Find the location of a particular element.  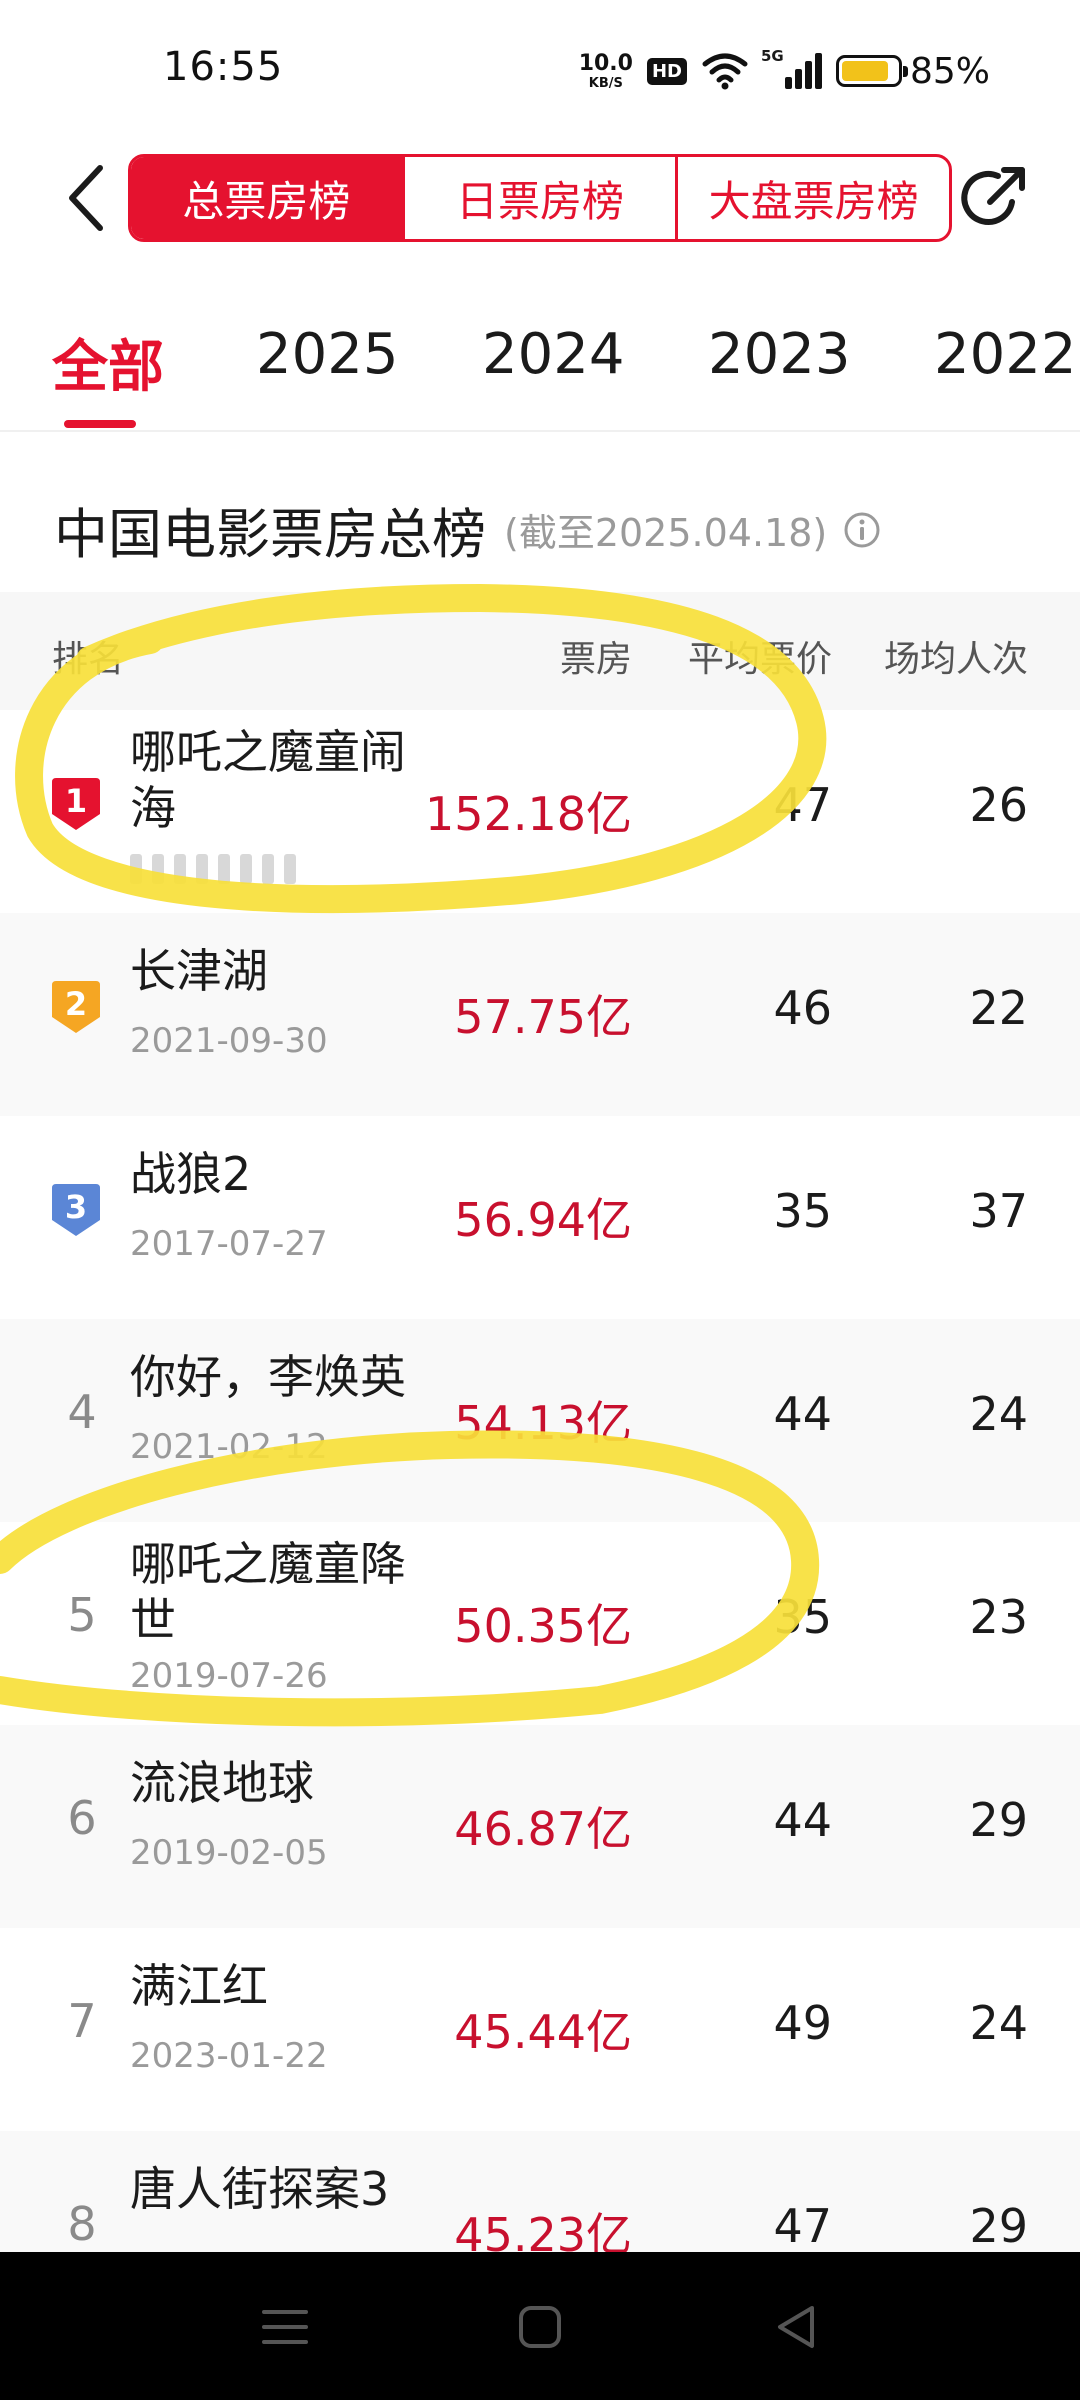

rank-badge: 3 is located at coordinates (76, 1209).